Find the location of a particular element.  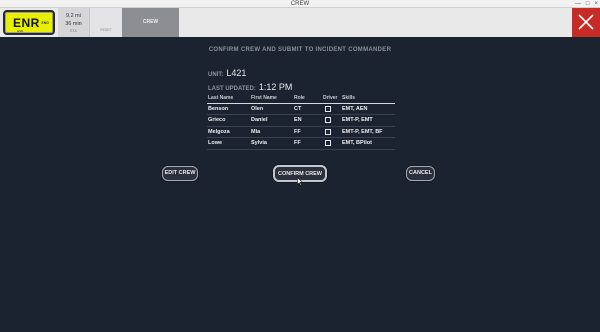

cell-skills: EMT, AEN is located at coordinates (368, 109).